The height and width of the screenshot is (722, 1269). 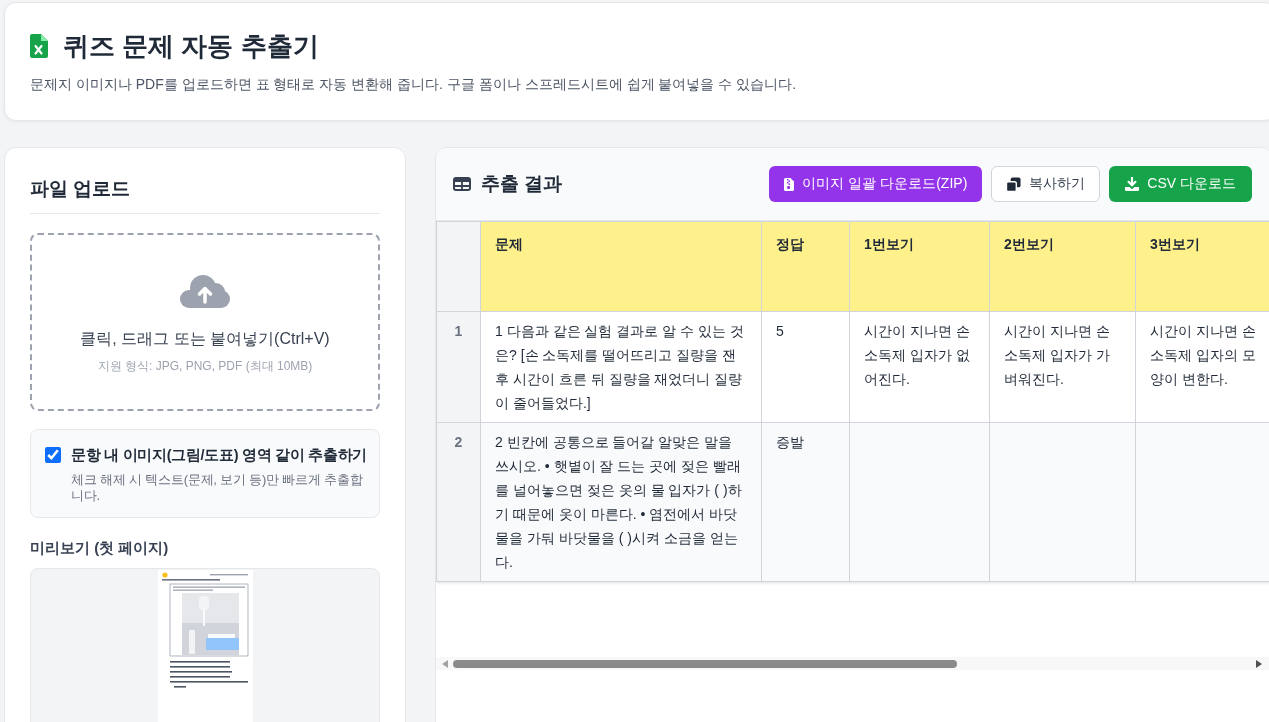 What do you see at coordinates (53, 455) in the screenshot?
I see `checkbox` at bounding box center [53, 455].